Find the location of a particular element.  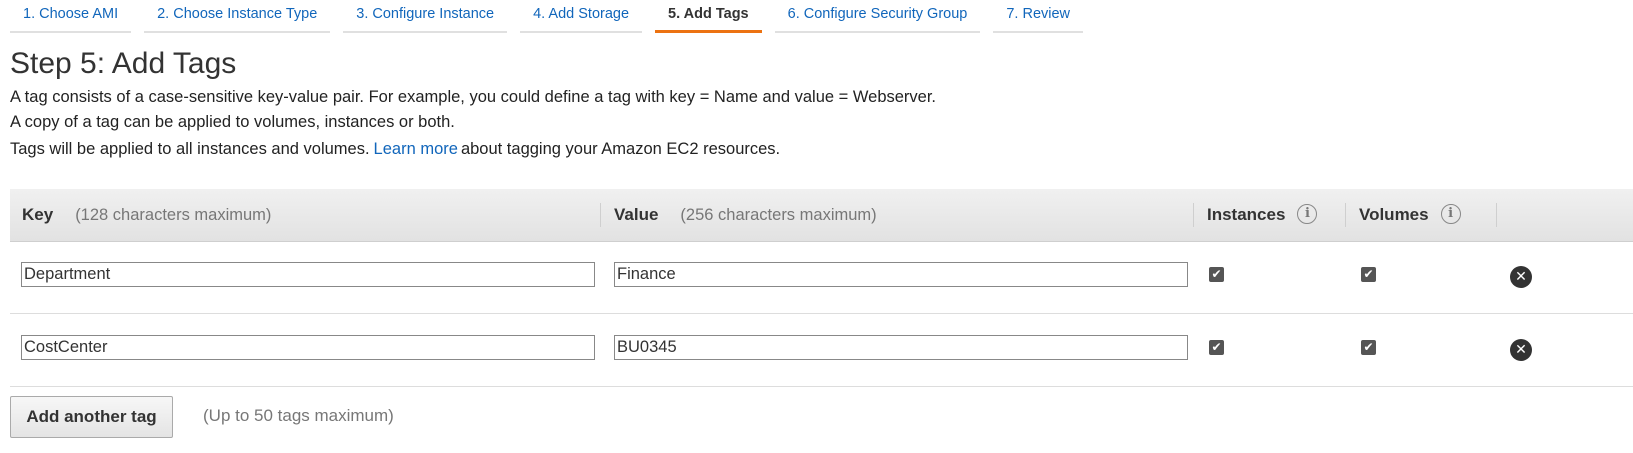

key-header-label: Key is located at coordinates (38, 214).